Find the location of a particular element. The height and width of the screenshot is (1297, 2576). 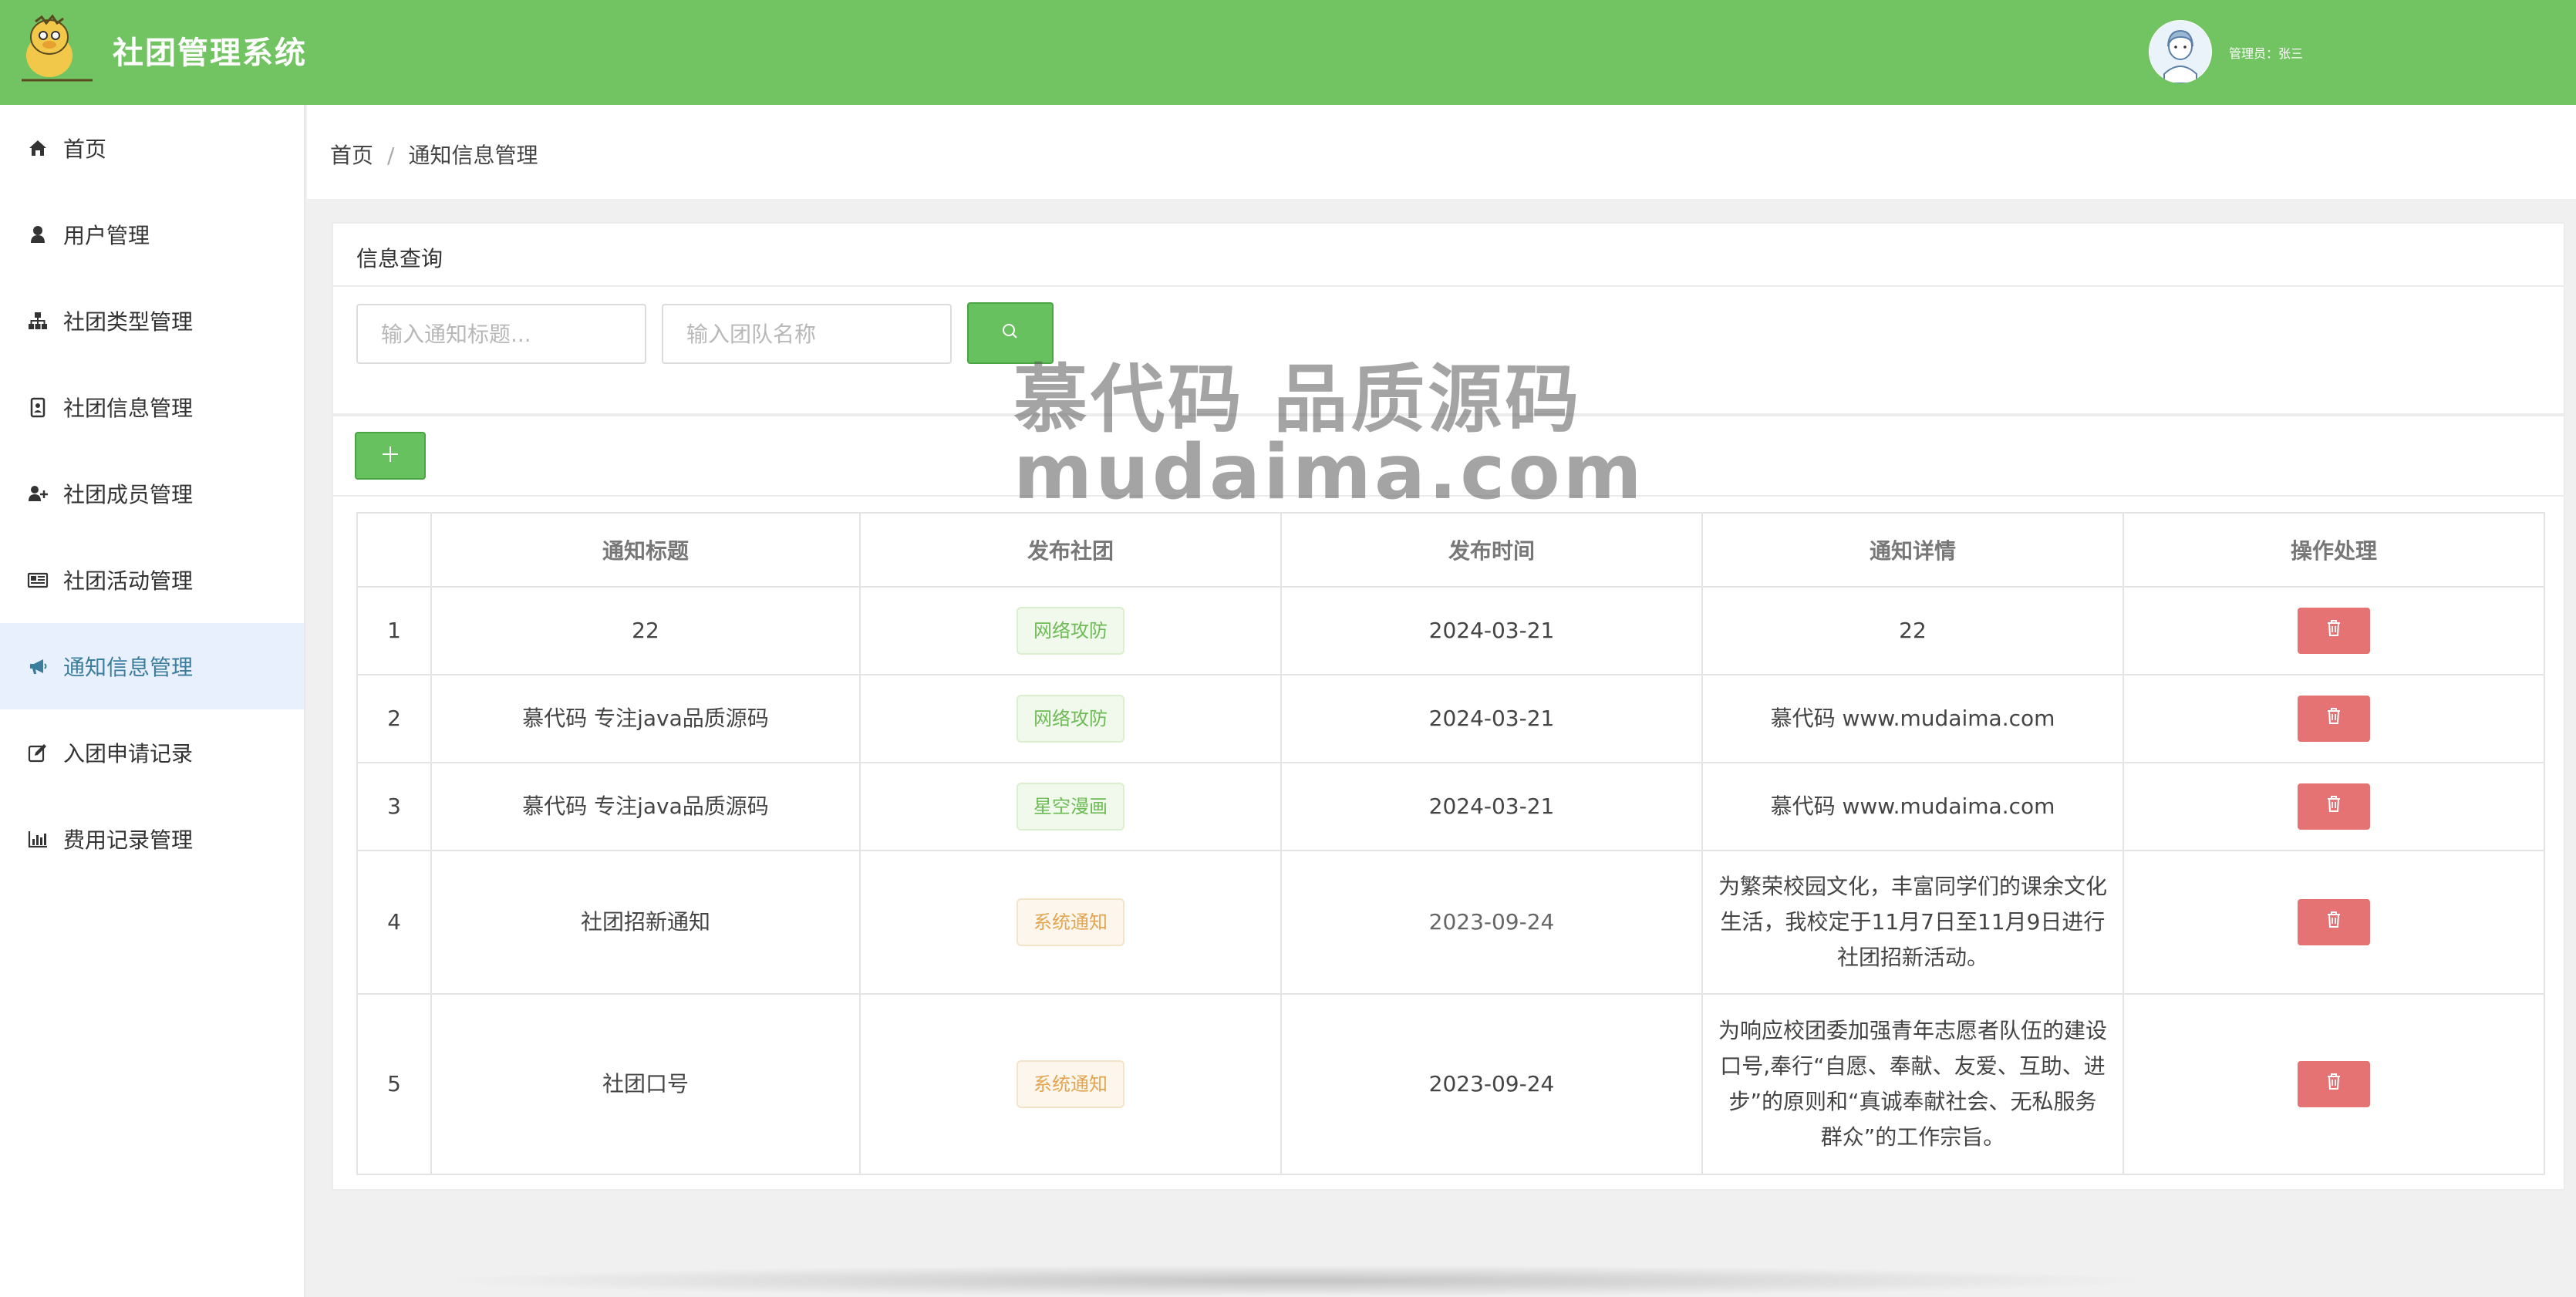

user-icon is located at coordinates (37, 234).